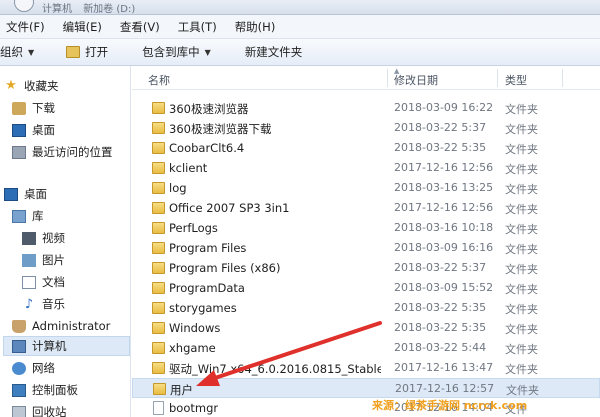  I want to click on breadcrumb-computer: 计算机, so click(57, 9).